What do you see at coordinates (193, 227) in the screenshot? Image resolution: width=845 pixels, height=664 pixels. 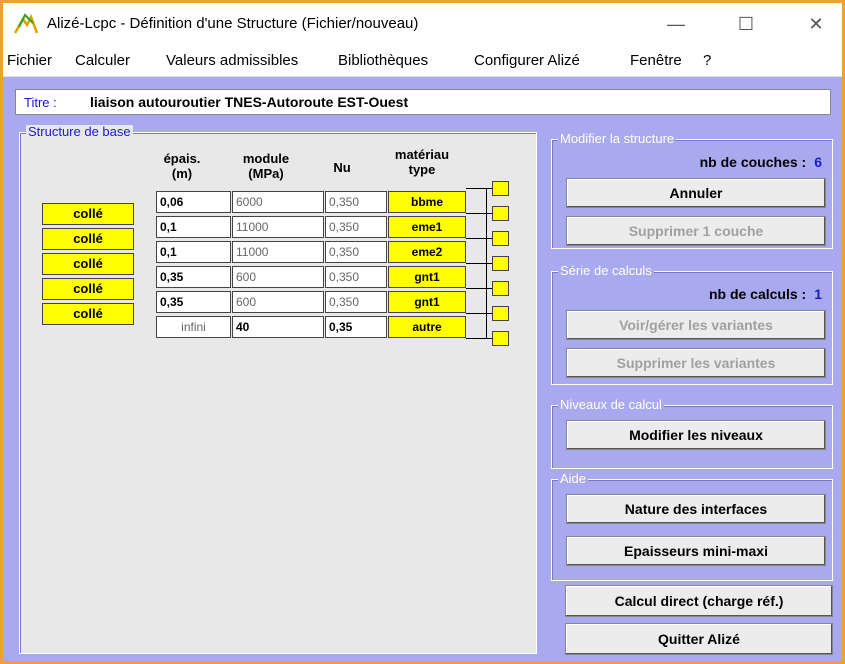 I see `layer-2-epais-cell: 0,1` at bounding box center [193, 227].